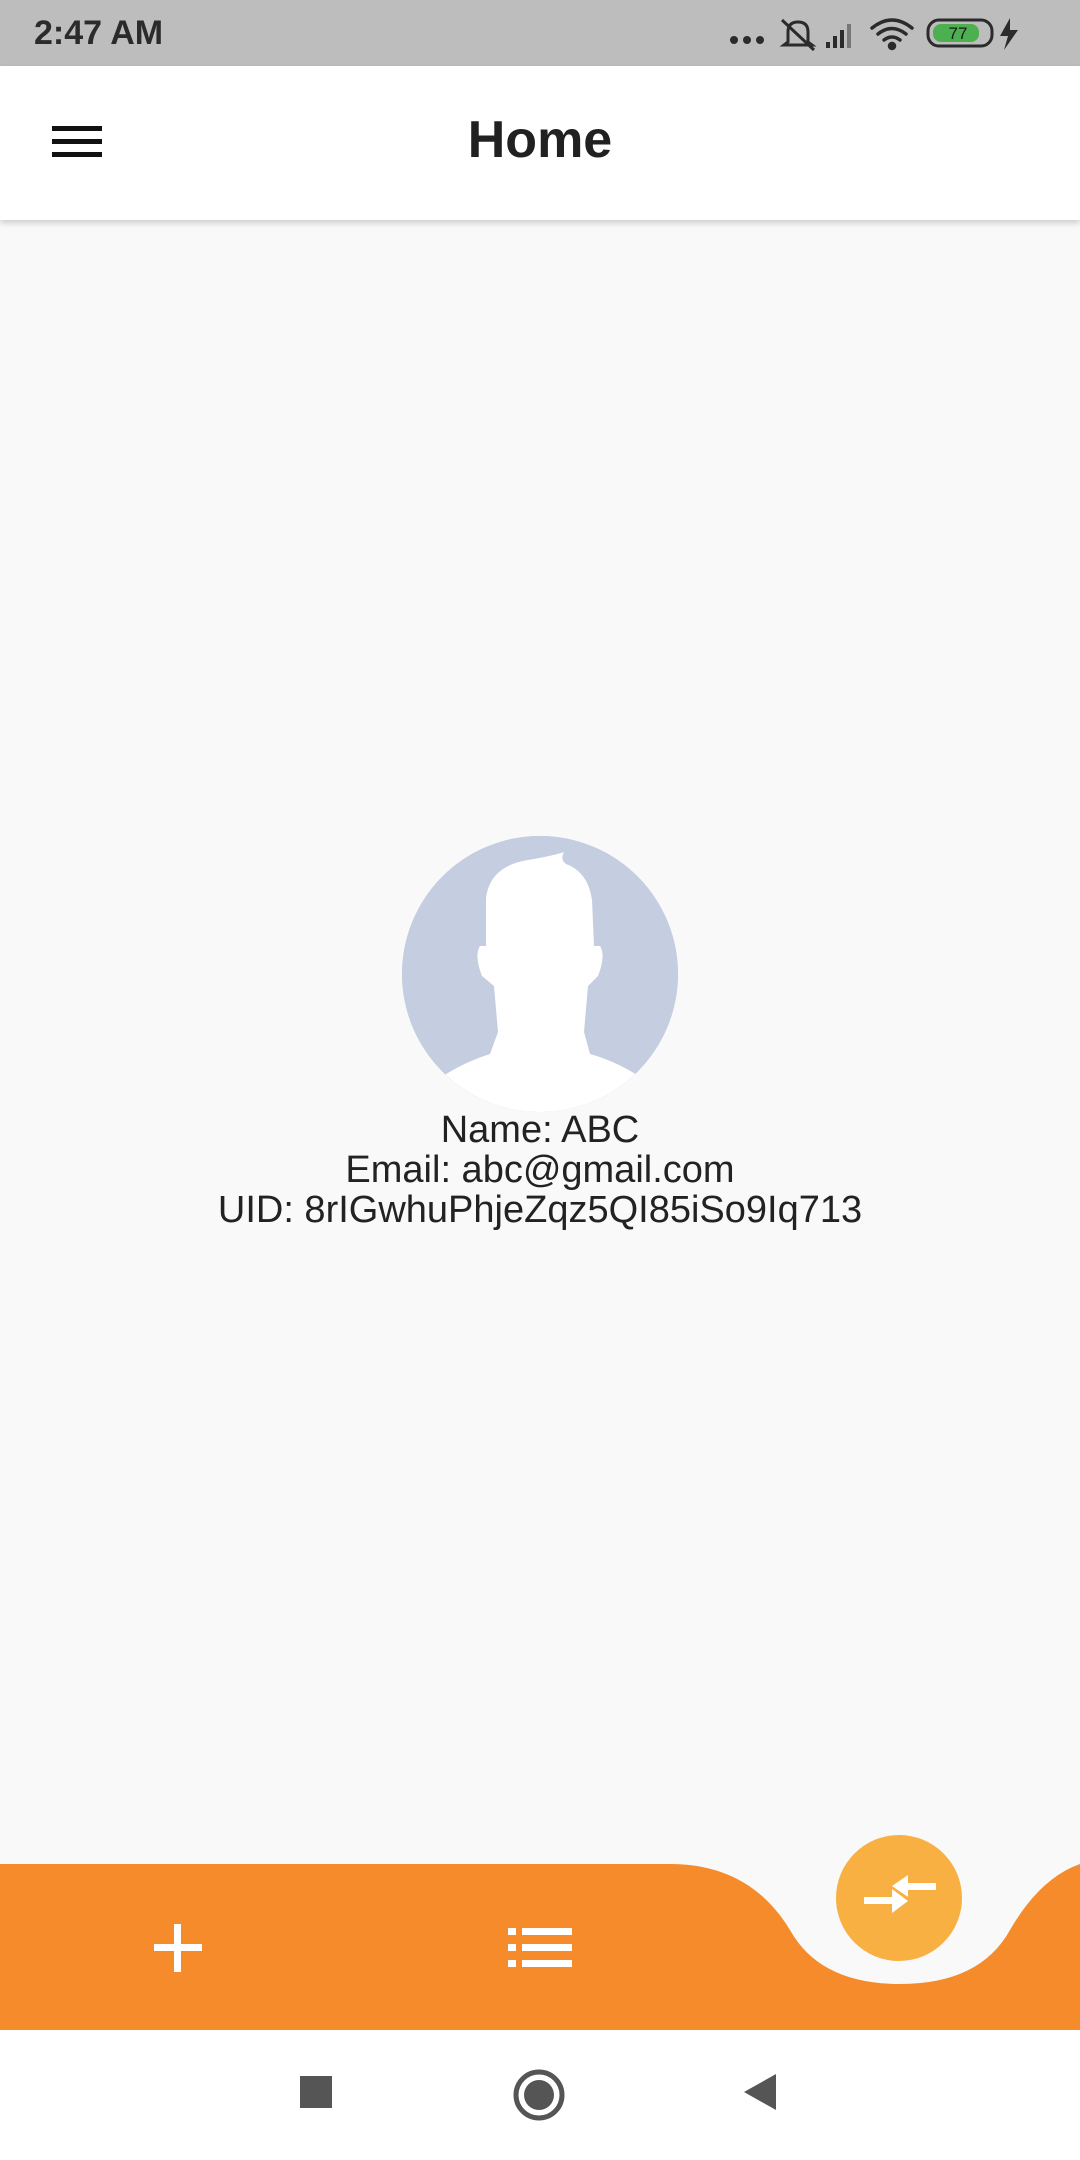 The width and height of the screenshot is (1080, 2160). I want to click on status-icons: 77, so click(874, 35).